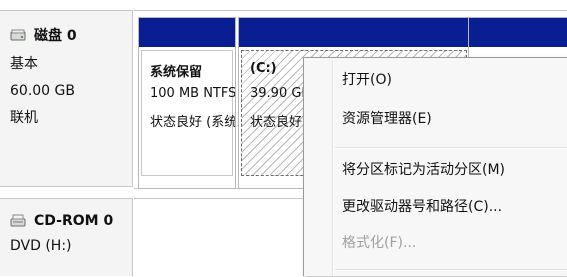 The image size is (567, 277). I want to click on cd-rom-0-type: DVD (H:), so click(41, 246).